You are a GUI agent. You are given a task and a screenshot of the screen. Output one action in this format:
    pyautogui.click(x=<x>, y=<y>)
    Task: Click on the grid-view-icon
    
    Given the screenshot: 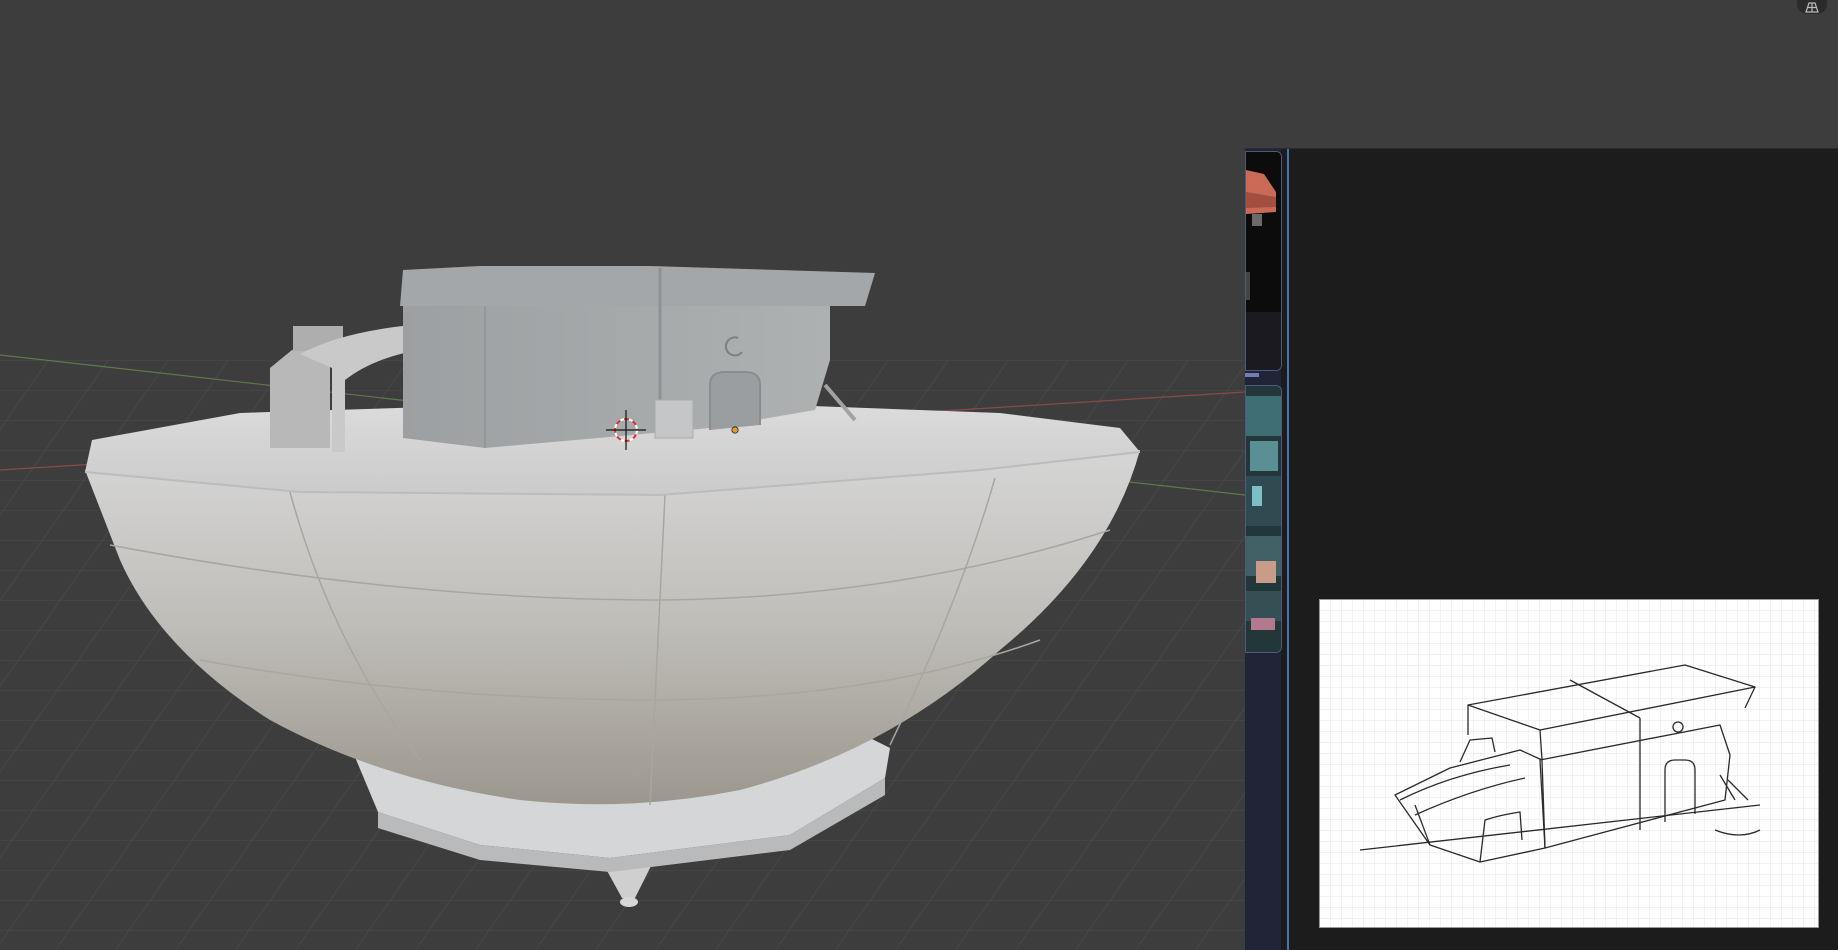 What is the action you would take?
    pyautogui.click(x=1812, y=7)
    